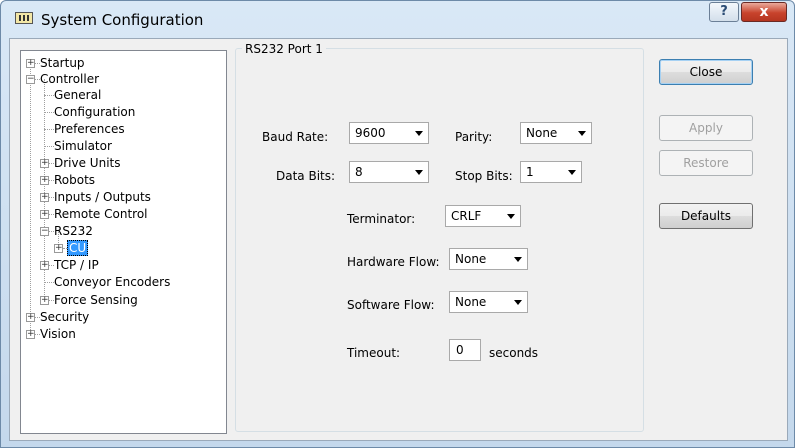 The width and height of the screenshot is (795, 448). Describe the element at coordinates (284, 49) in the screenshot. I see `group-title: RS232 Port 1` at that location.